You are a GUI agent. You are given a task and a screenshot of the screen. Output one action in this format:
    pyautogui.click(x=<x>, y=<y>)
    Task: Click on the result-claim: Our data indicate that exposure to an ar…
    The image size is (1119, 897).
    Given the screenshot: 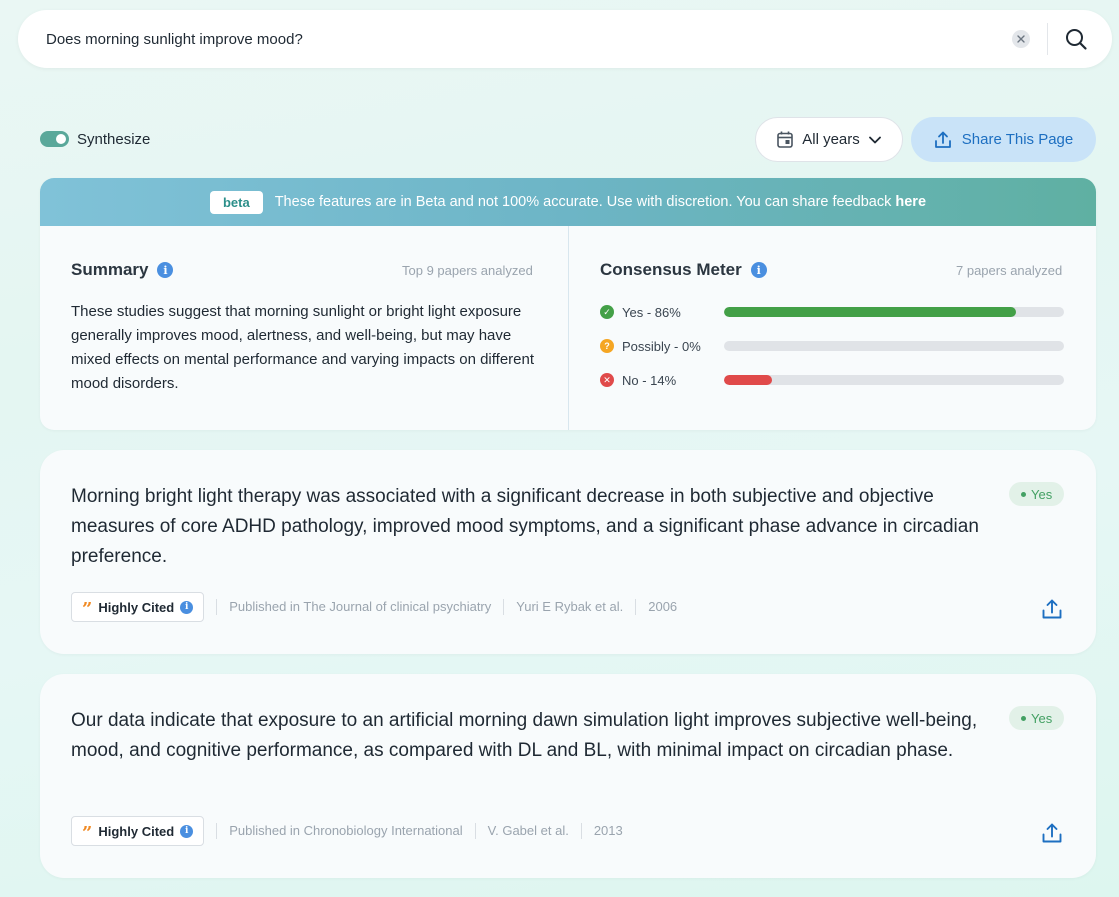 What is the action you would take?
    pyautogui.click(x=526, y=736)
    